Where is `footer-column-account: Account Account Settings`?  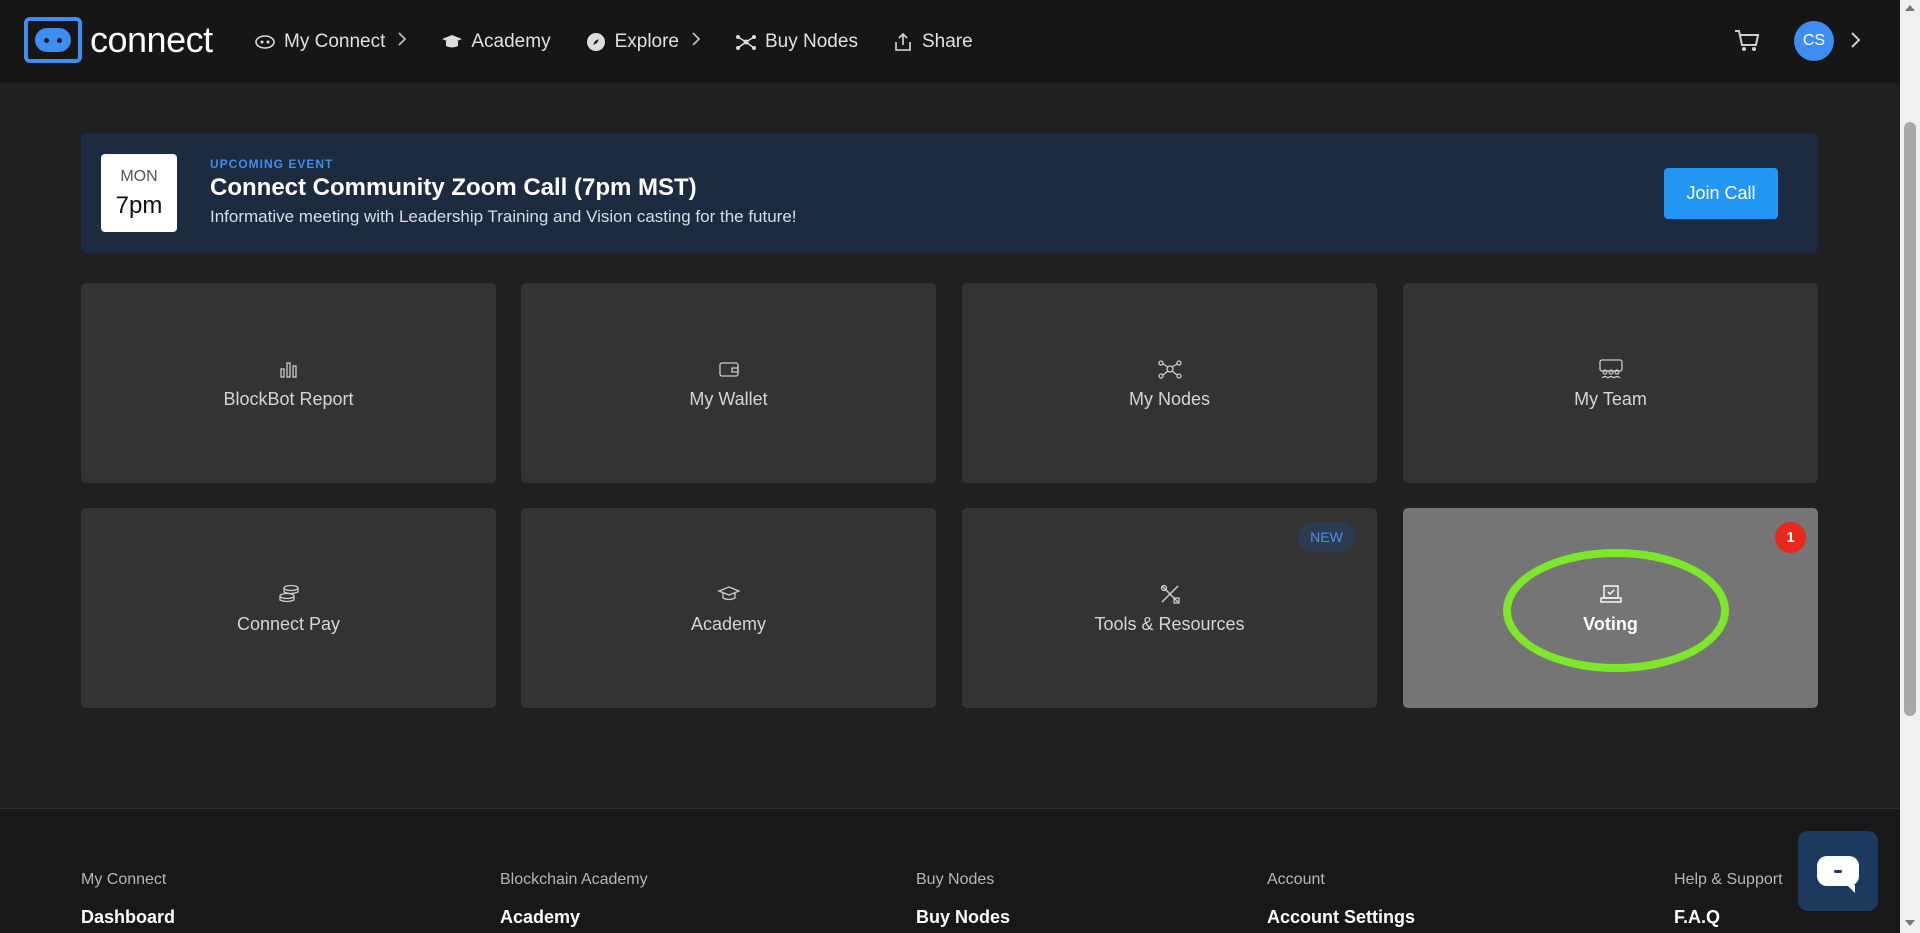 footer-column-account: Account Account Settings is located at coordinates (1341, 899).